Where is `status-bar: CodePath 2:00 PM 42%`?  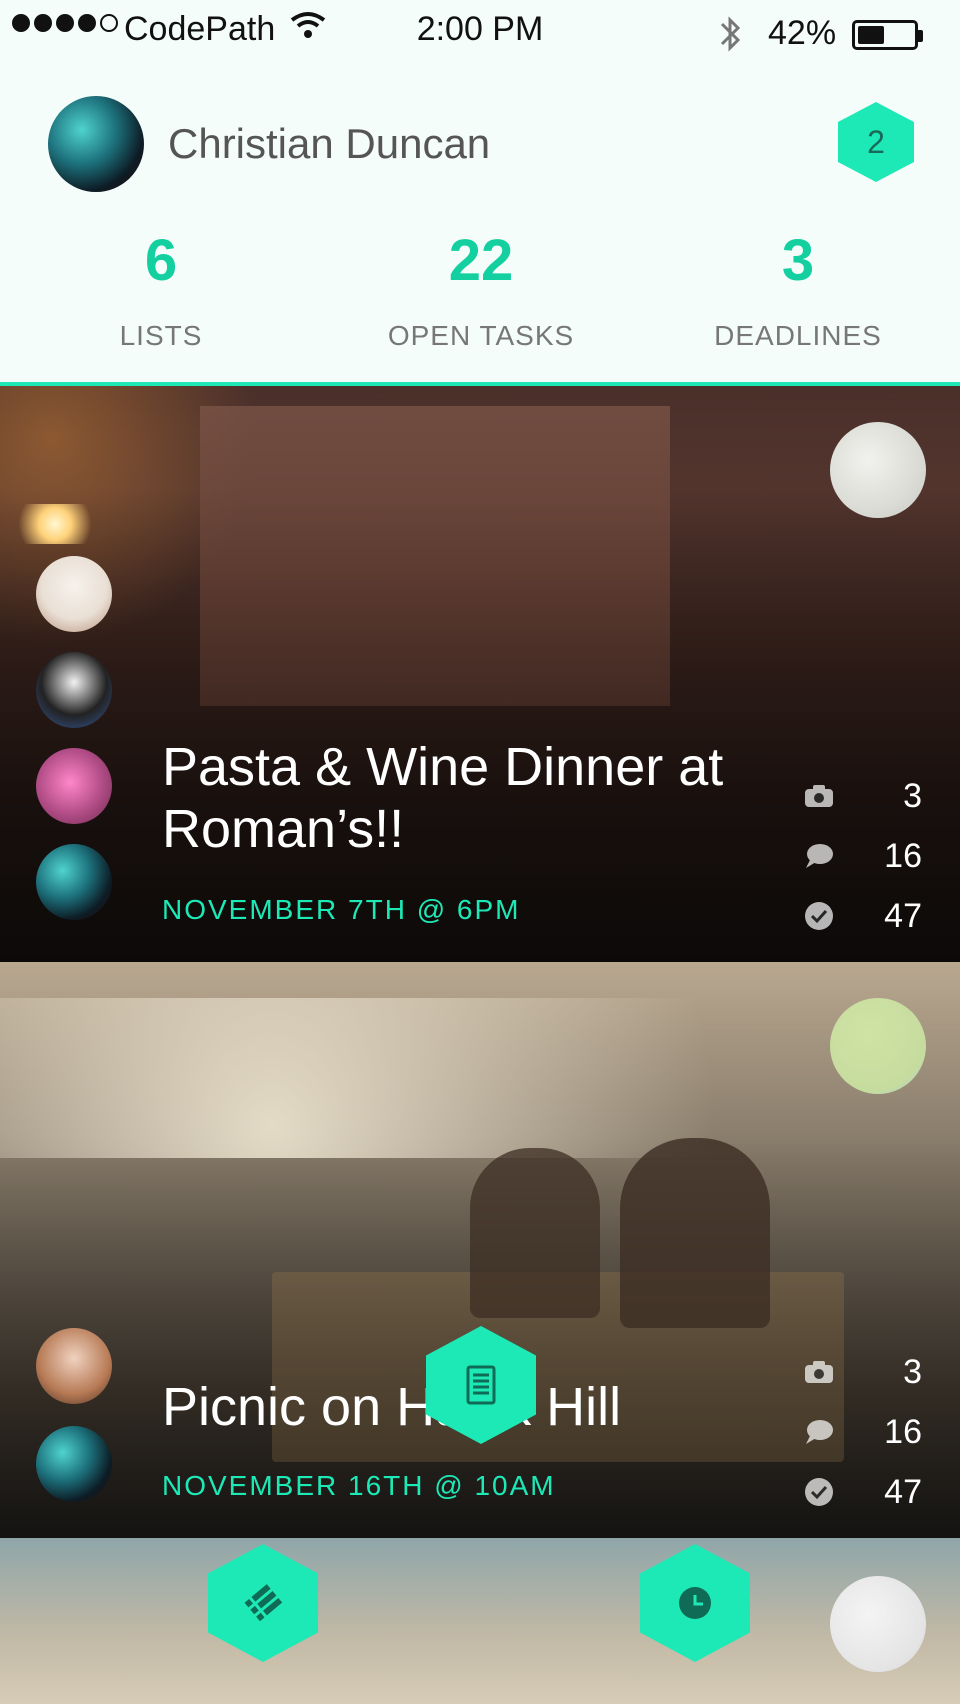 status-bar: CodePath 2:00 PM 42% is located at coordinates (480, 31).